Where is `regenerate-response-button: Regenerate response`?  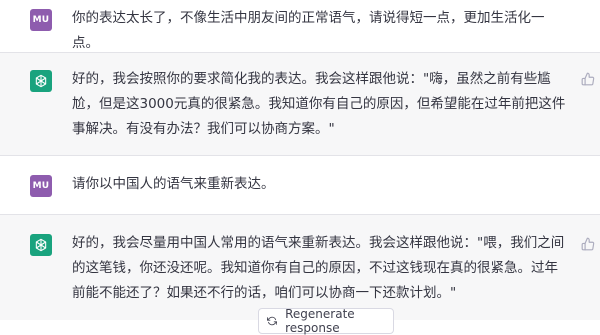
regenerate-response-button: Regenerate response is located at coordinates (326, 321).